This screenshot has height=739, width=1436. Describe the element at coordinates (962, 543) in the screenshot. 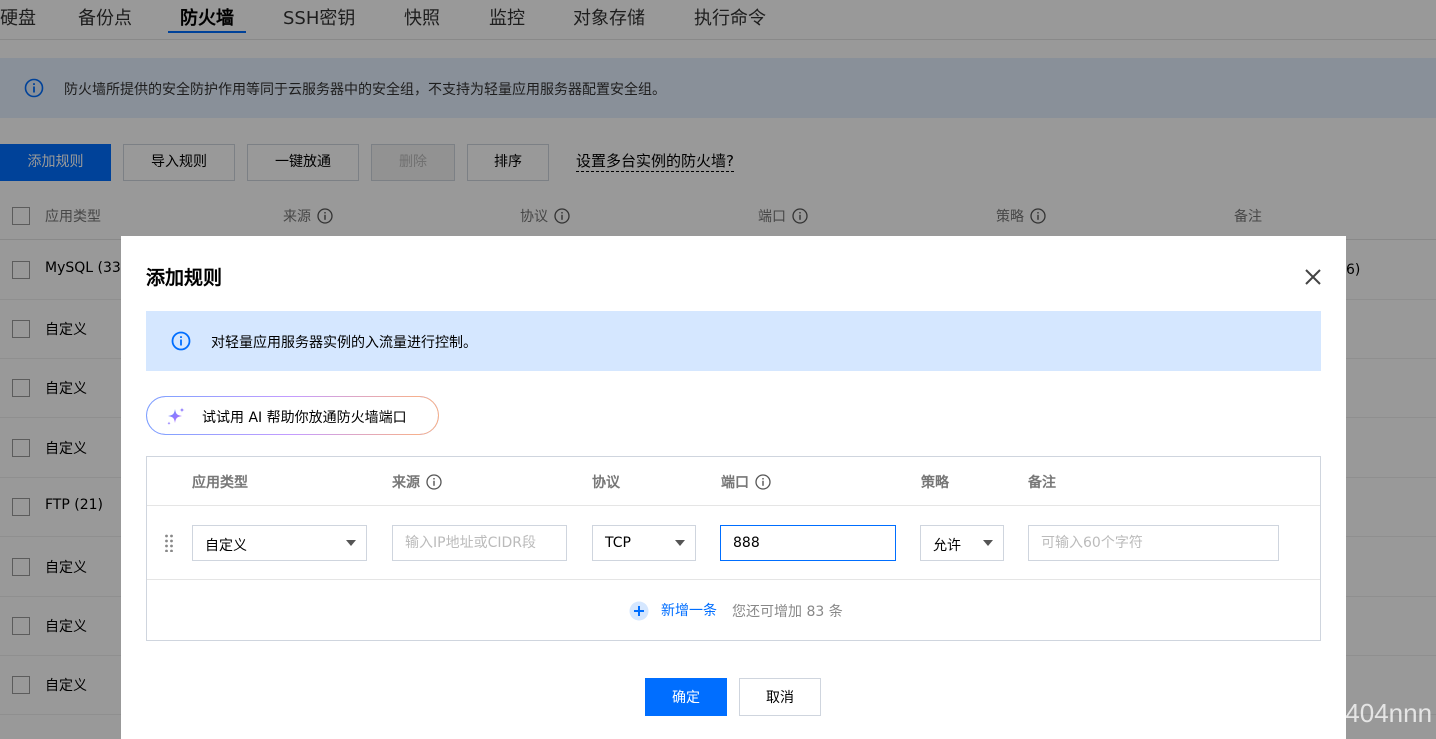

I see `policy-select: 允许` at that location.